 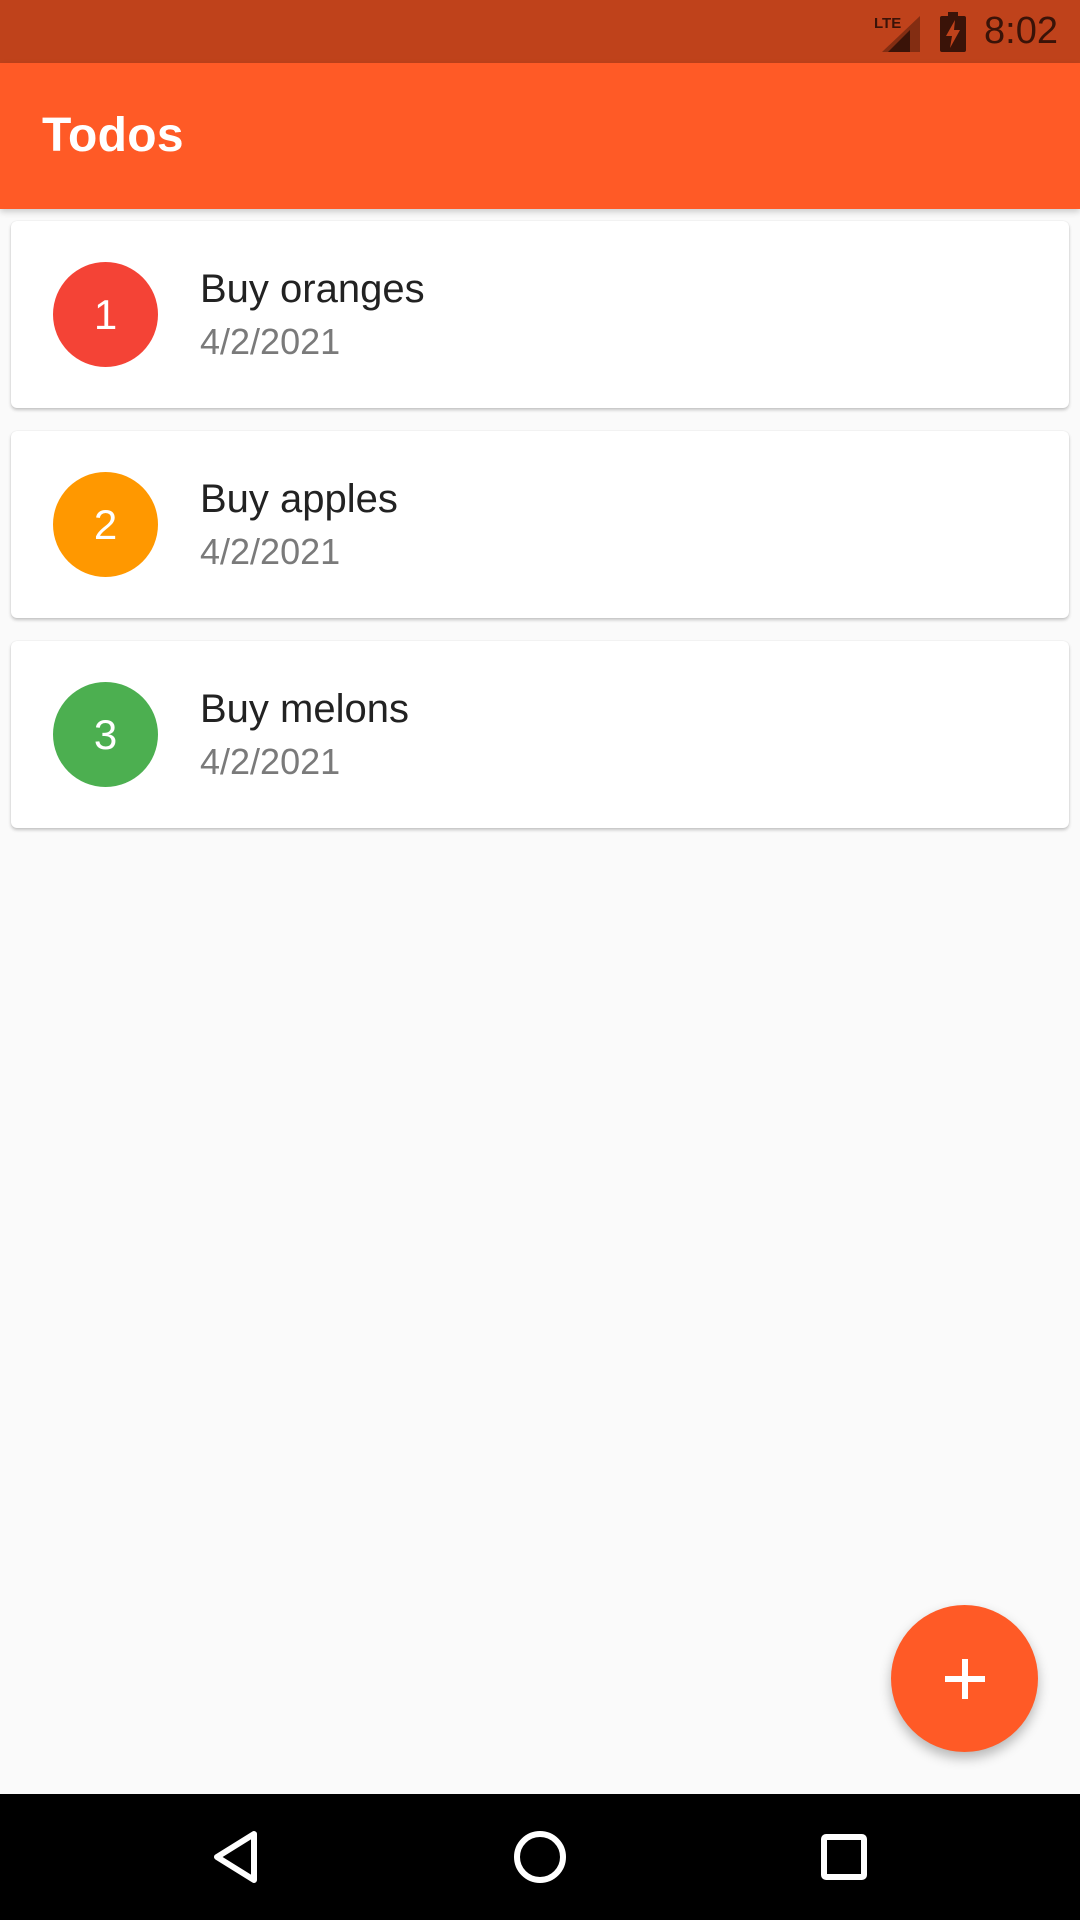 I want to click on add-todo-button, so click(x=964, y=1678).